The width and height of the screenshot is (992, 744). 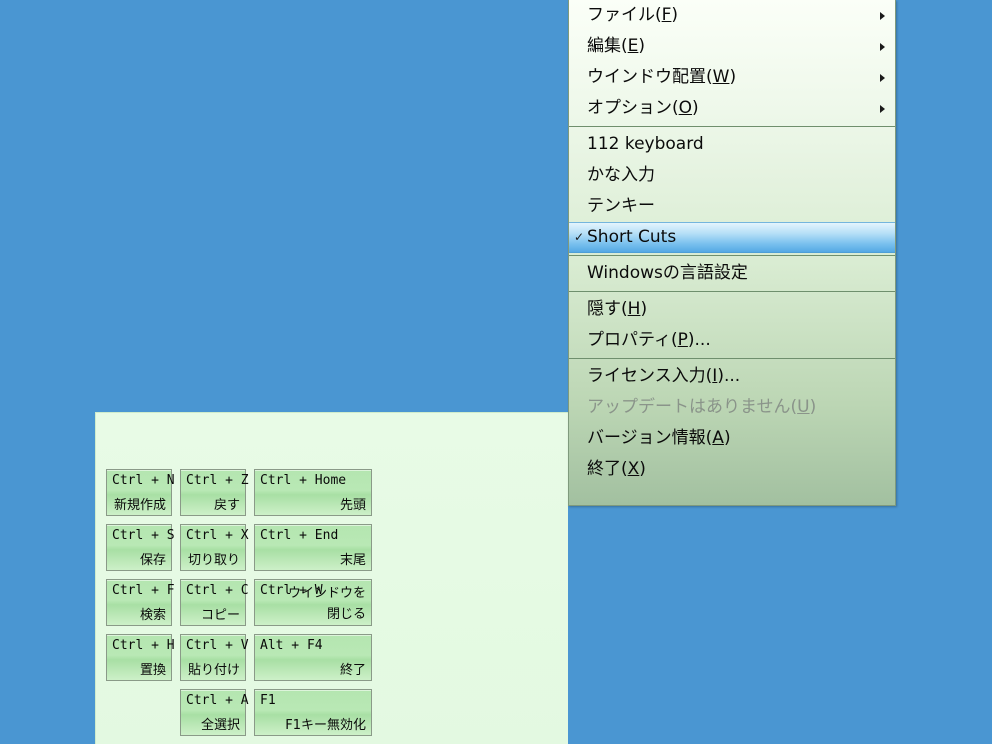 What do you see at coordinates (632, 237) in the screenshot?
I see `menu-item-label: Short Cuts` at bounding box center [632, 237].